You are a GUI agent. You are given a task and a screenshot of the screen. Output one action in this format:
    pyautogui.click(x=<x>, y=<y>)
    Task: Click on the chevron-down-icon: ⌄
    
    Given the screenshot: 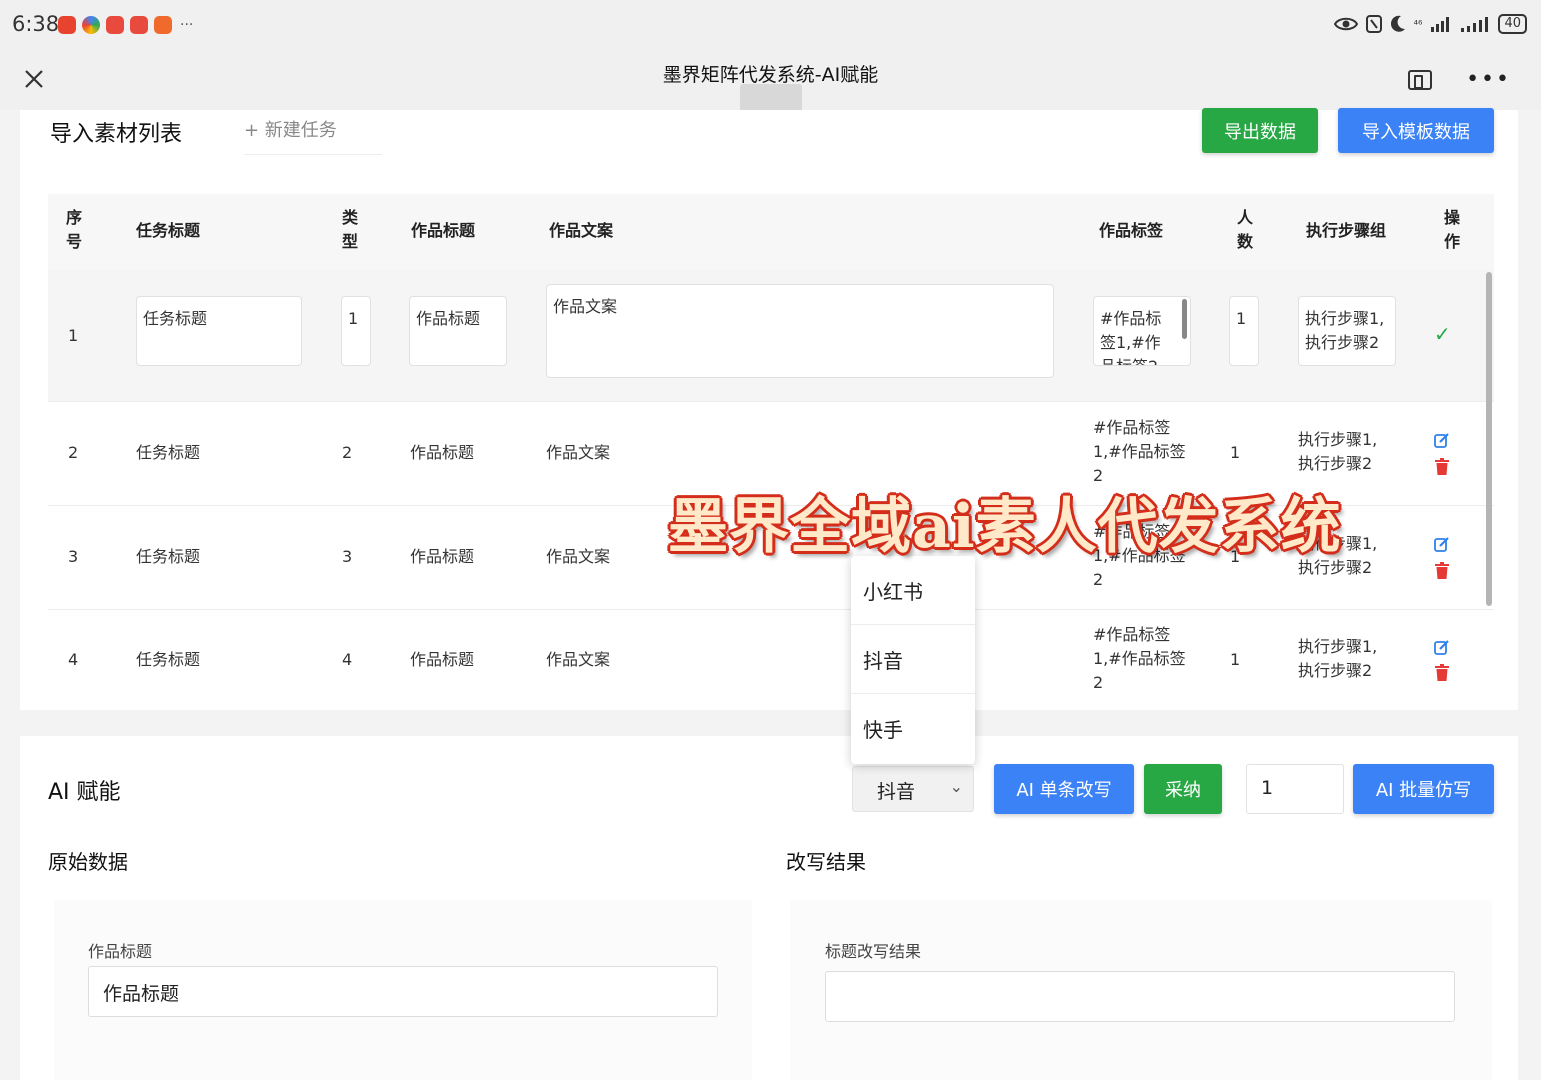 What is the action you would take?
    pyautogui.click(x=956, y=786)
    